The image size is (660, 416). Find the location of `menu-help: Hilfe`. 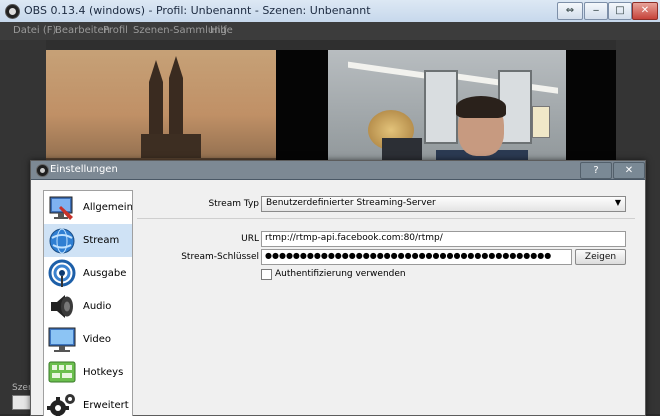

menu-help: Hilfe is located at coordinates (221, 30).